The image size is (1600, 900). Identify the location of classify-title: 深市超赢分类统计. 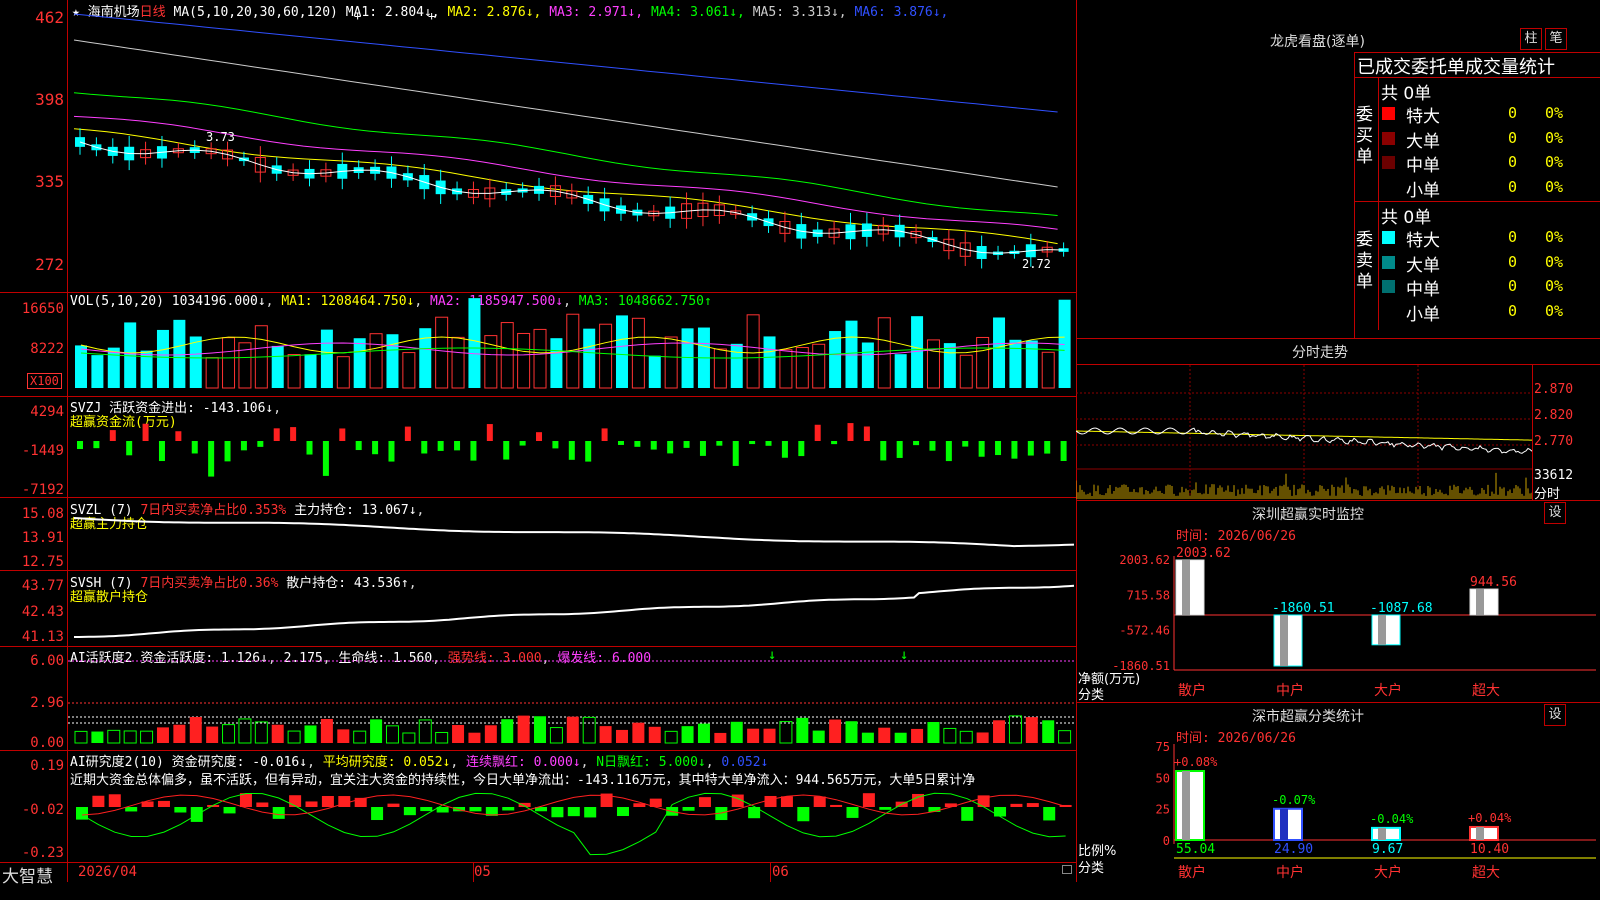
(1308, 717).